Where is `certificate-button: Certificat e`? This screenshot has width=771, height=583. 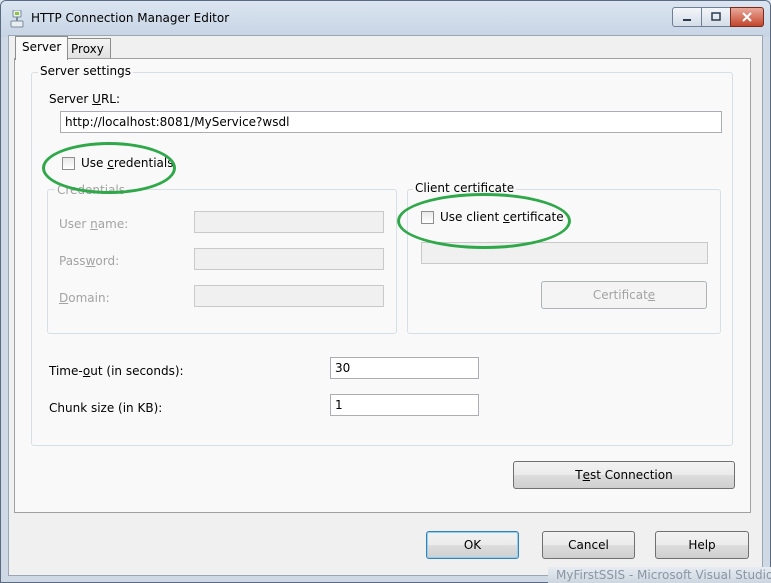
certificate-button: Certificat e is located at coordinates (624, 295).